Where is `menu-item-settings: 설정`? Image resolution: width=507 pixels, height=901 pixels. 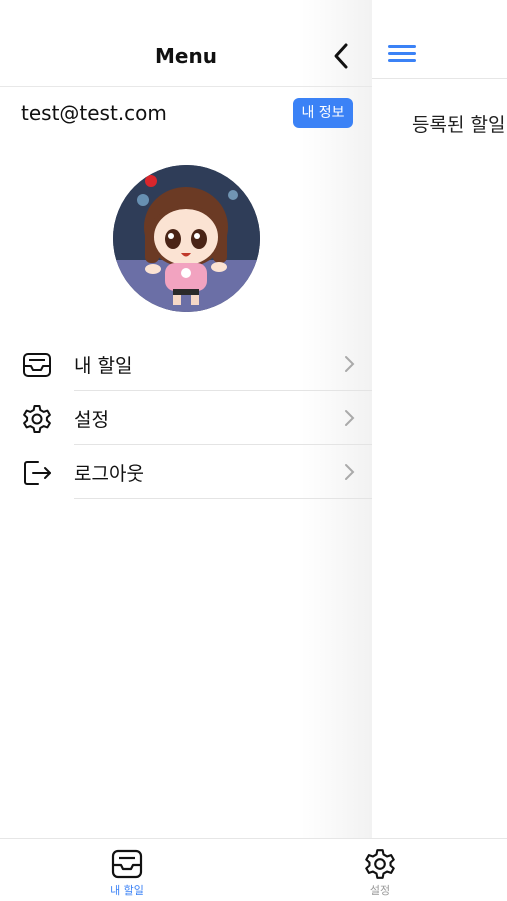 menu-item-settings: 설정 is located at coordinates (186, 418).